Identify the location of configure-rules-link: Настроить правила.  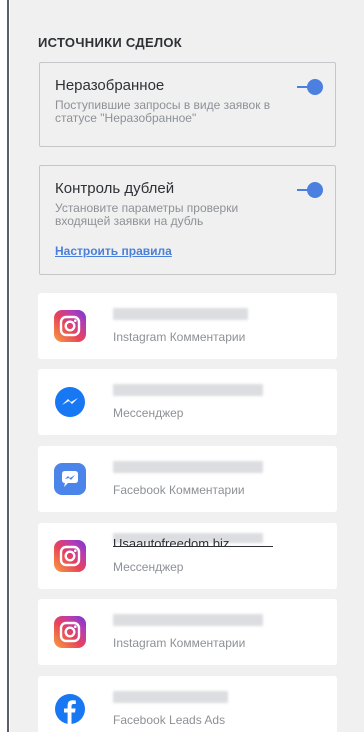
(113, 251).